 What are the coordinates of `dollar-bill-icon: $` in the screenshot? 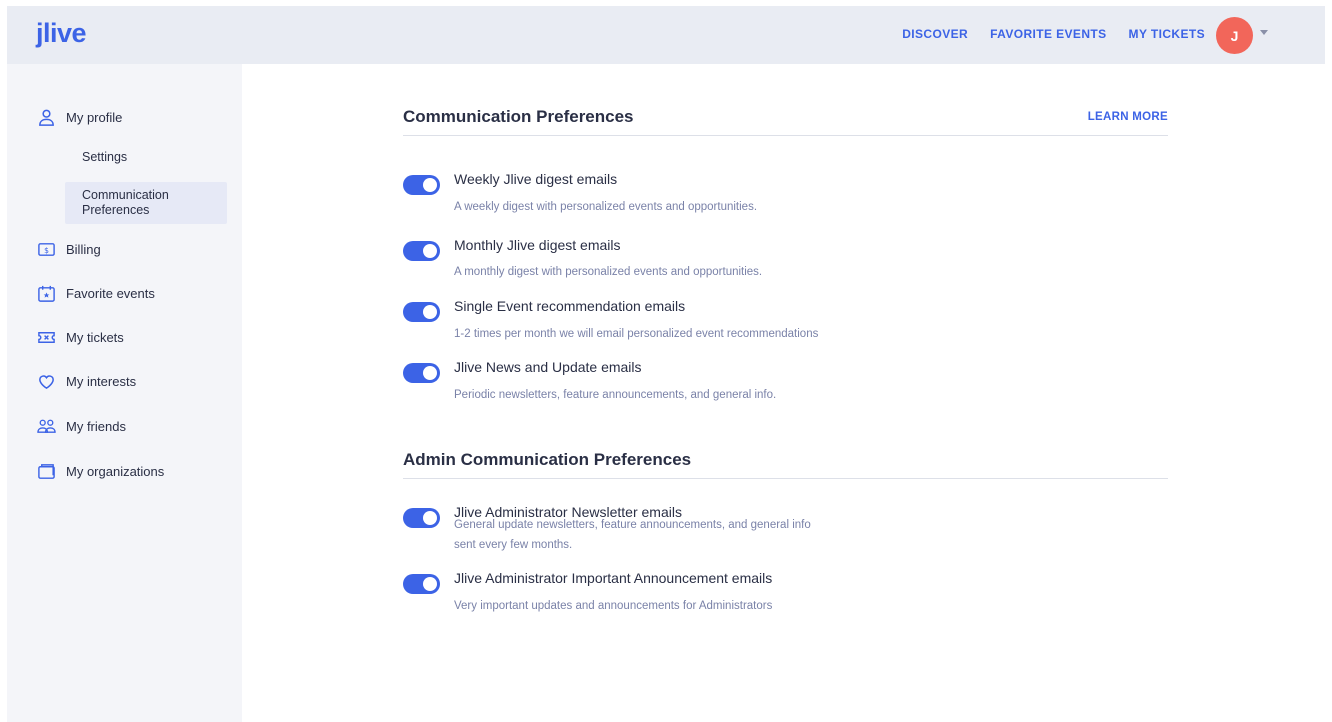 It's located at (46, 249).